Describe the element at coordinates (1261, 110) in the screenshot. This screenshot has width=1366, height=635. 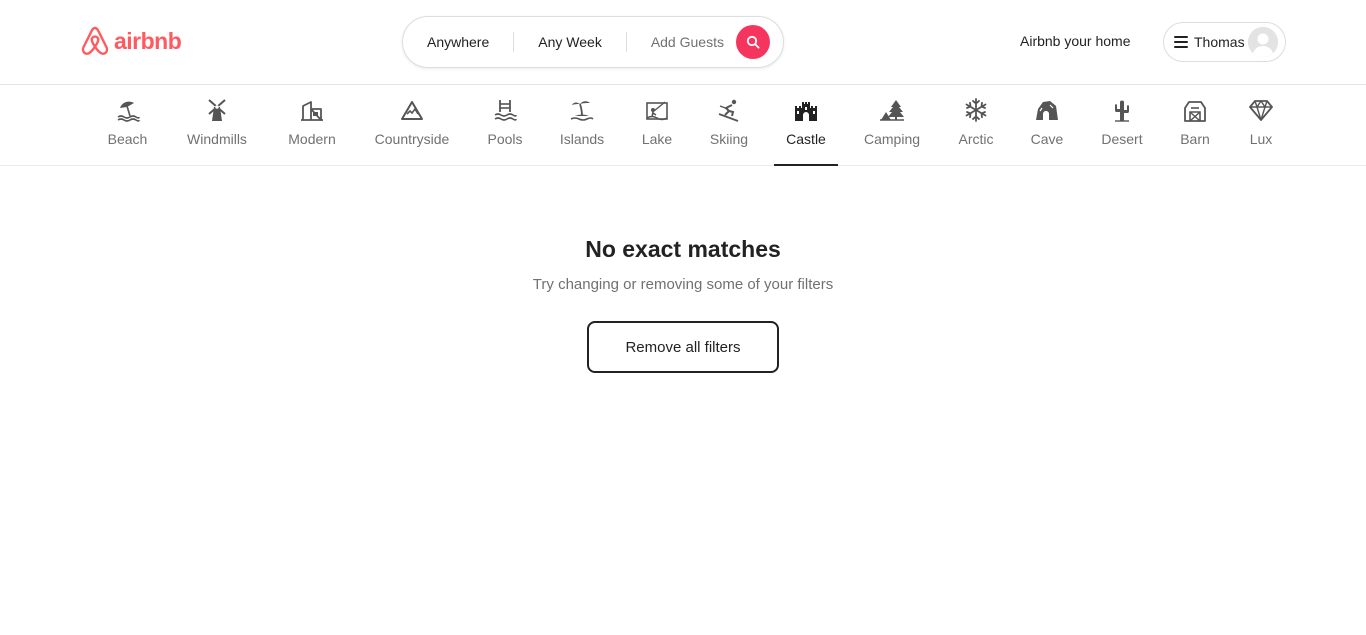
I see `diamond-icon` at that location.